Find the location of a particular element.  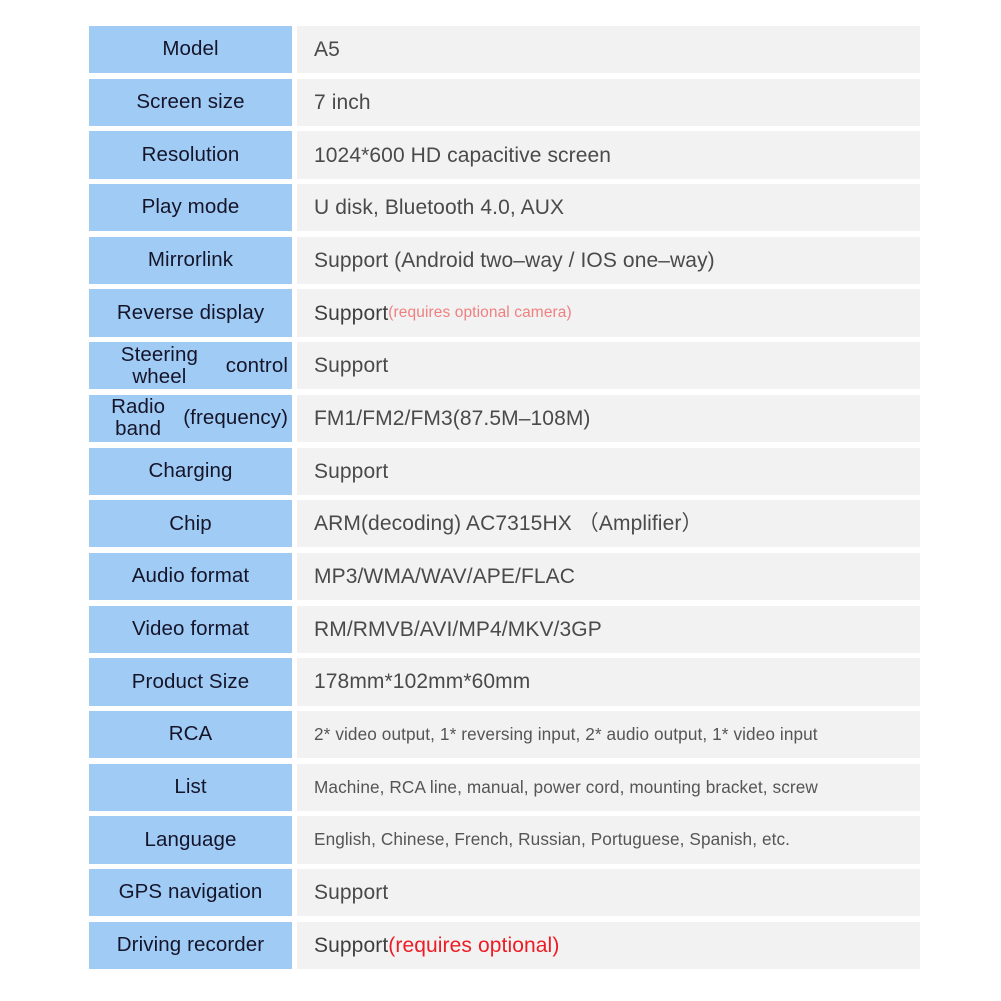

row-label: List is located at coordinates (190, 787).